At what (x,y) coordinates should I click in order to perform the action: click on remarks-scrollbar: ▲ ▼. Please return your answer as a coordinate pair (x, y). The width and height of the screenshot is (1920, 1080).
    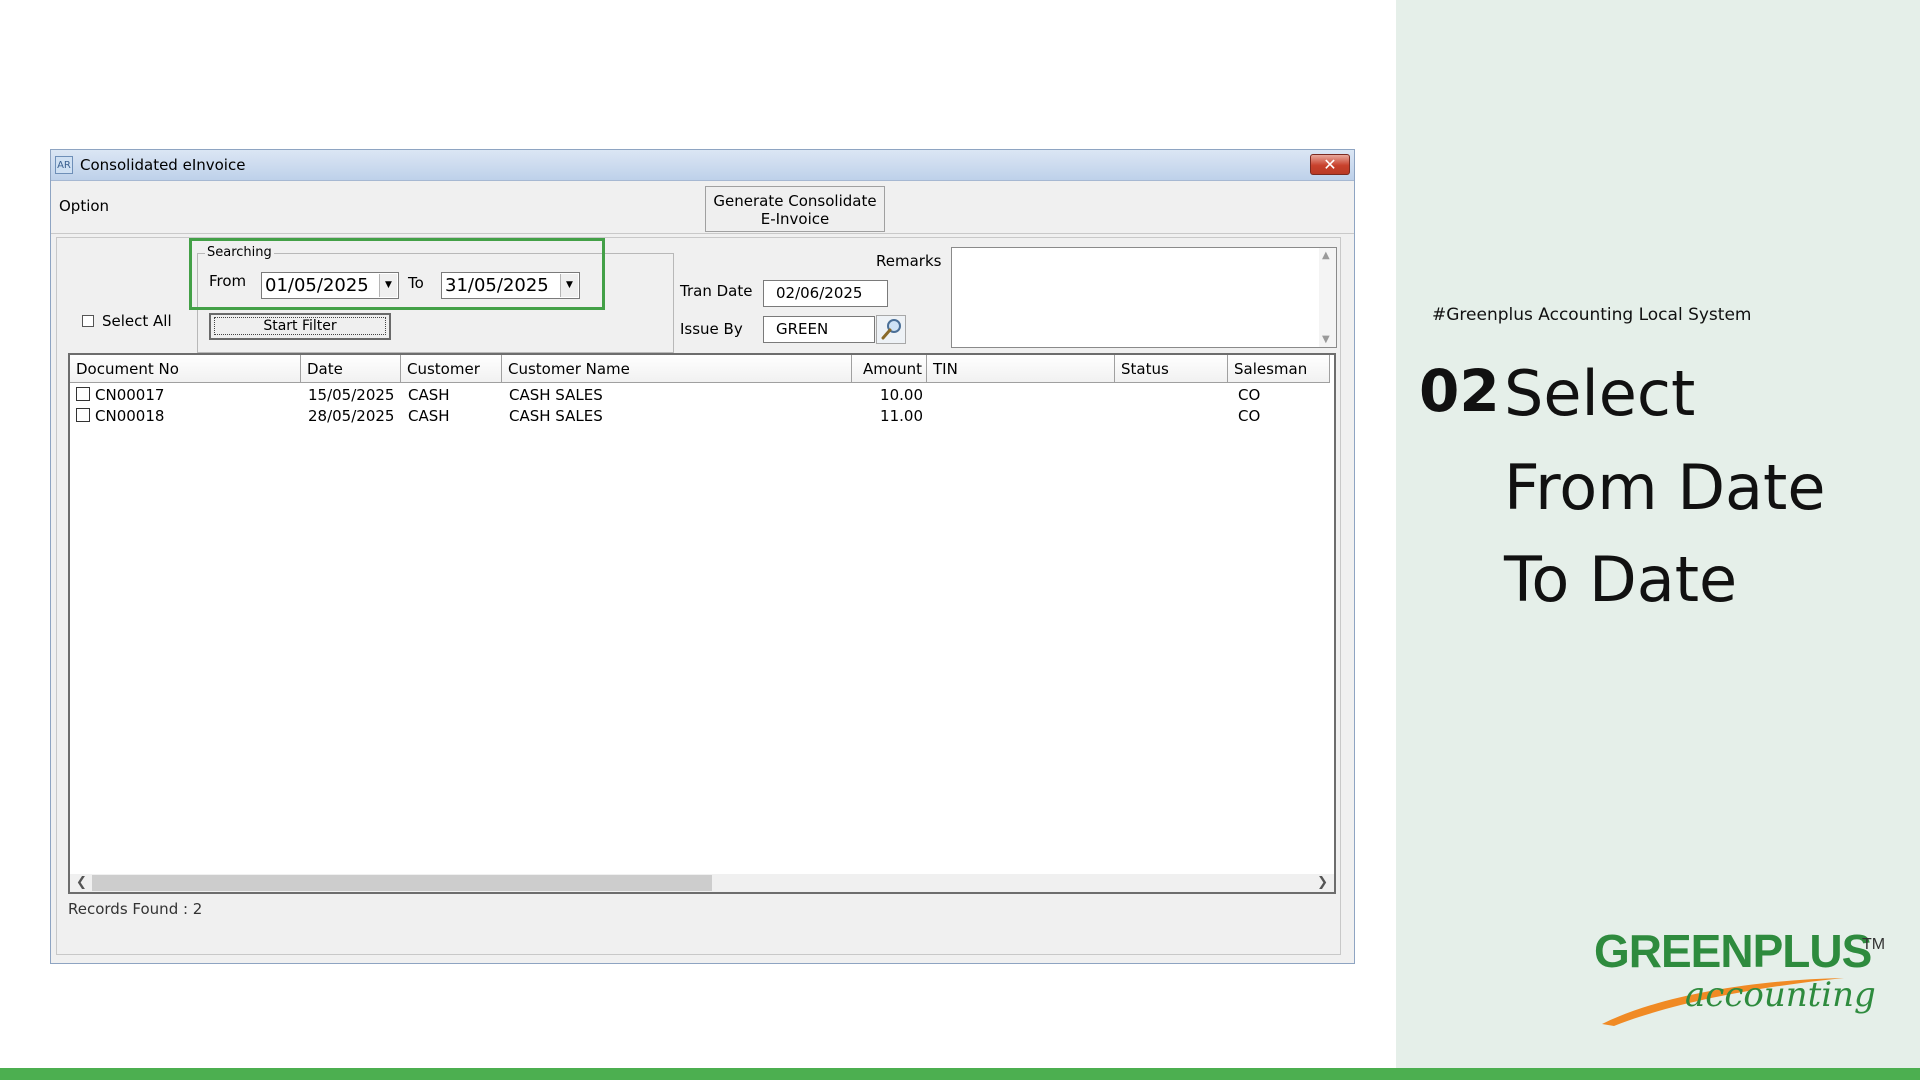
    Looking at the image, I should click on (1327, 297).